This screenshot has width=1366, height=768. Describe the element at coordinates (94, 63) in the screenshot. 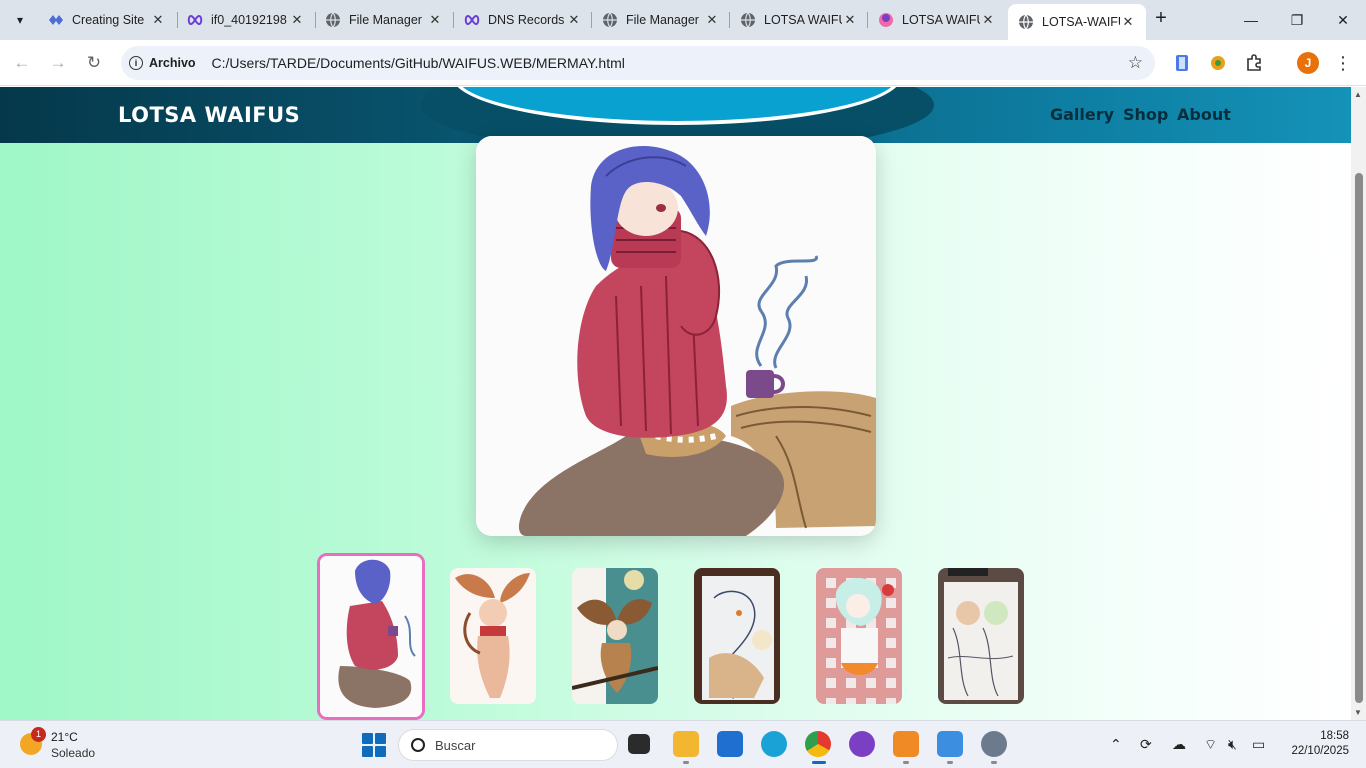

I see `reload-button: ↻` at that location.